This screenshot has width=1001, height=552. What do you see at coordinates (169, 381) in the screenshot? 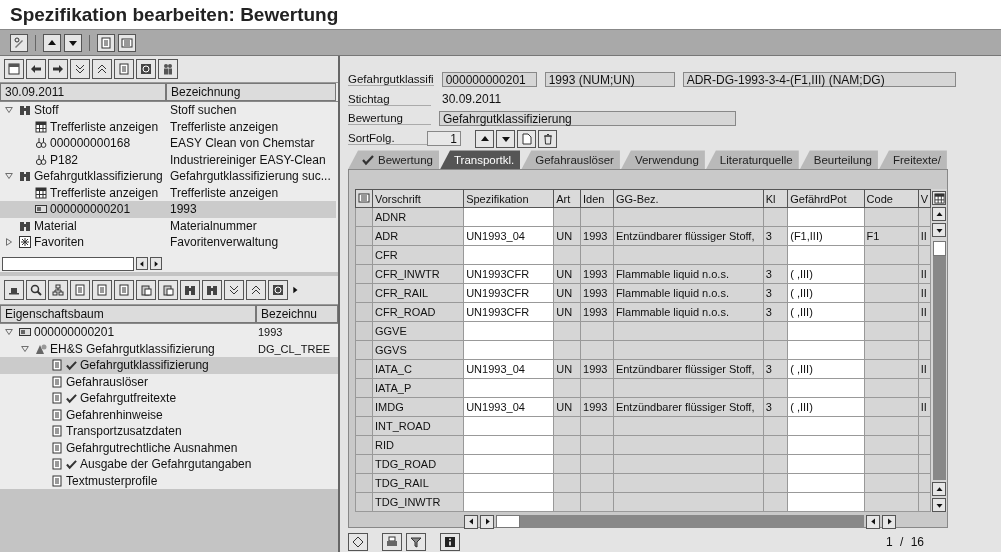
I see `tree-row: Gefahrauslöser` at bounding box center [169, 381].